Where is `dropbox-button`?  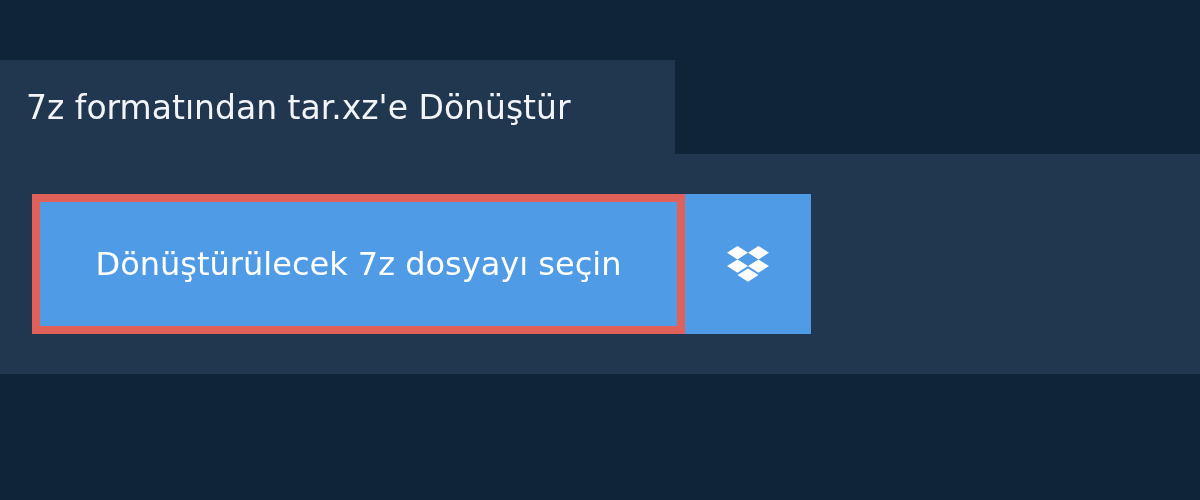
dropbox-button is located at coordinates (748, 264).